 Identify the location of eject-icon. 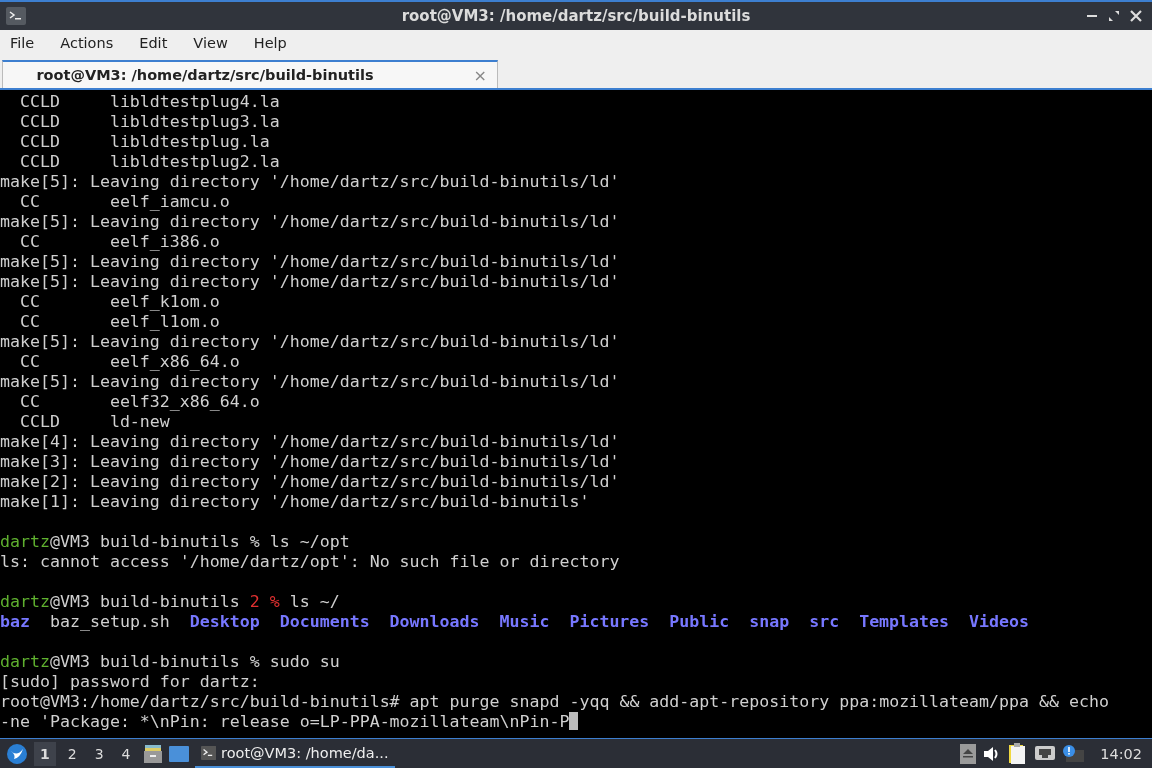
(968, 753).